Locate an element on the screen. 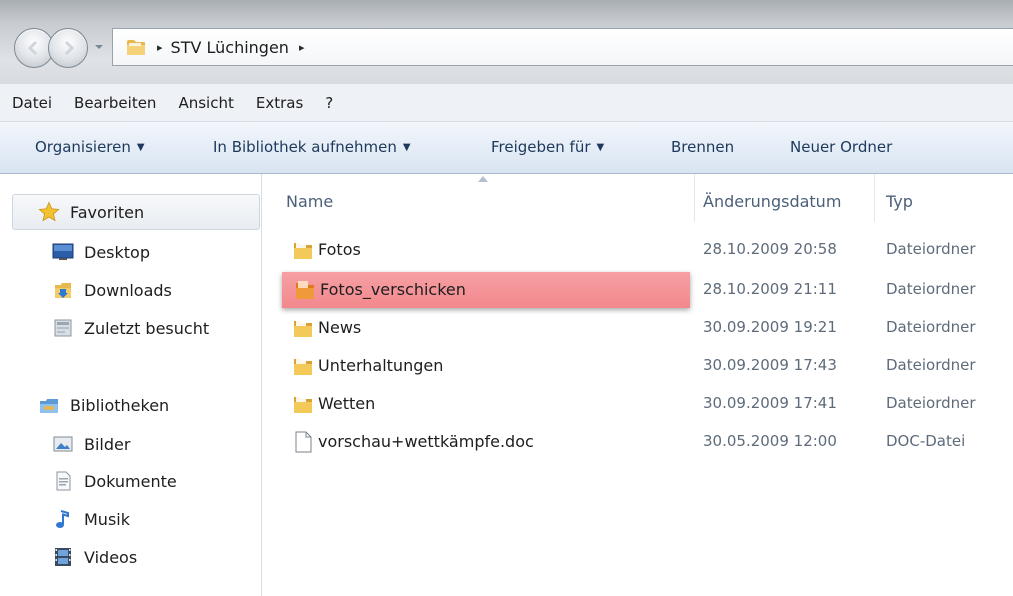  nav-pictures: Bilder is located at coordinates (91, 444).